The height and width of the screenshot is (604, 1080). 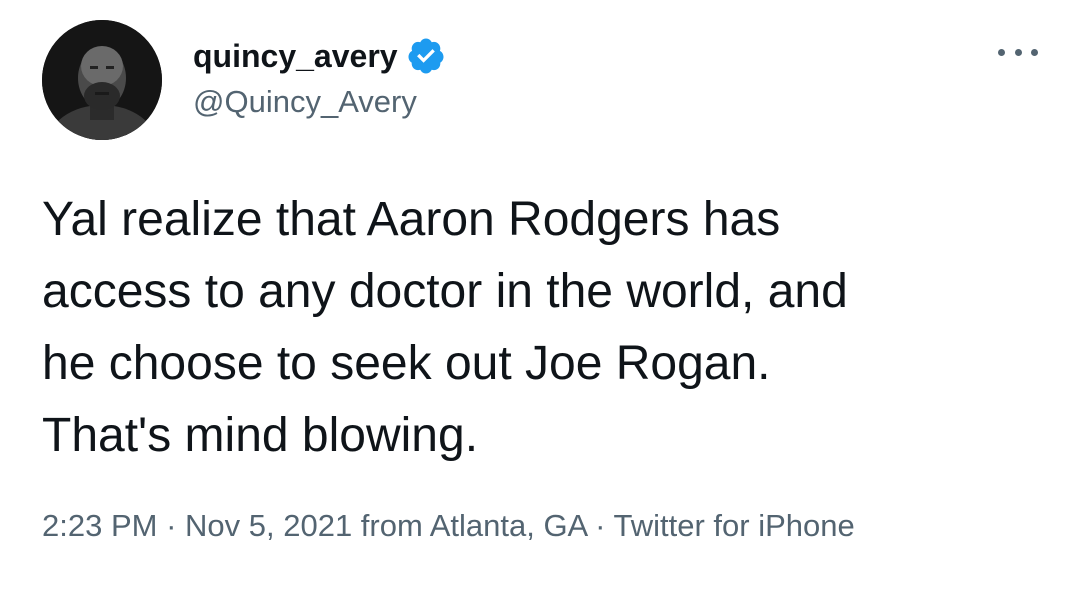 What do you see at coordinates (734, 525) in the screenshot?
I see `tweet-source: Twitter for iPhone` at bounding box center [734, 525].